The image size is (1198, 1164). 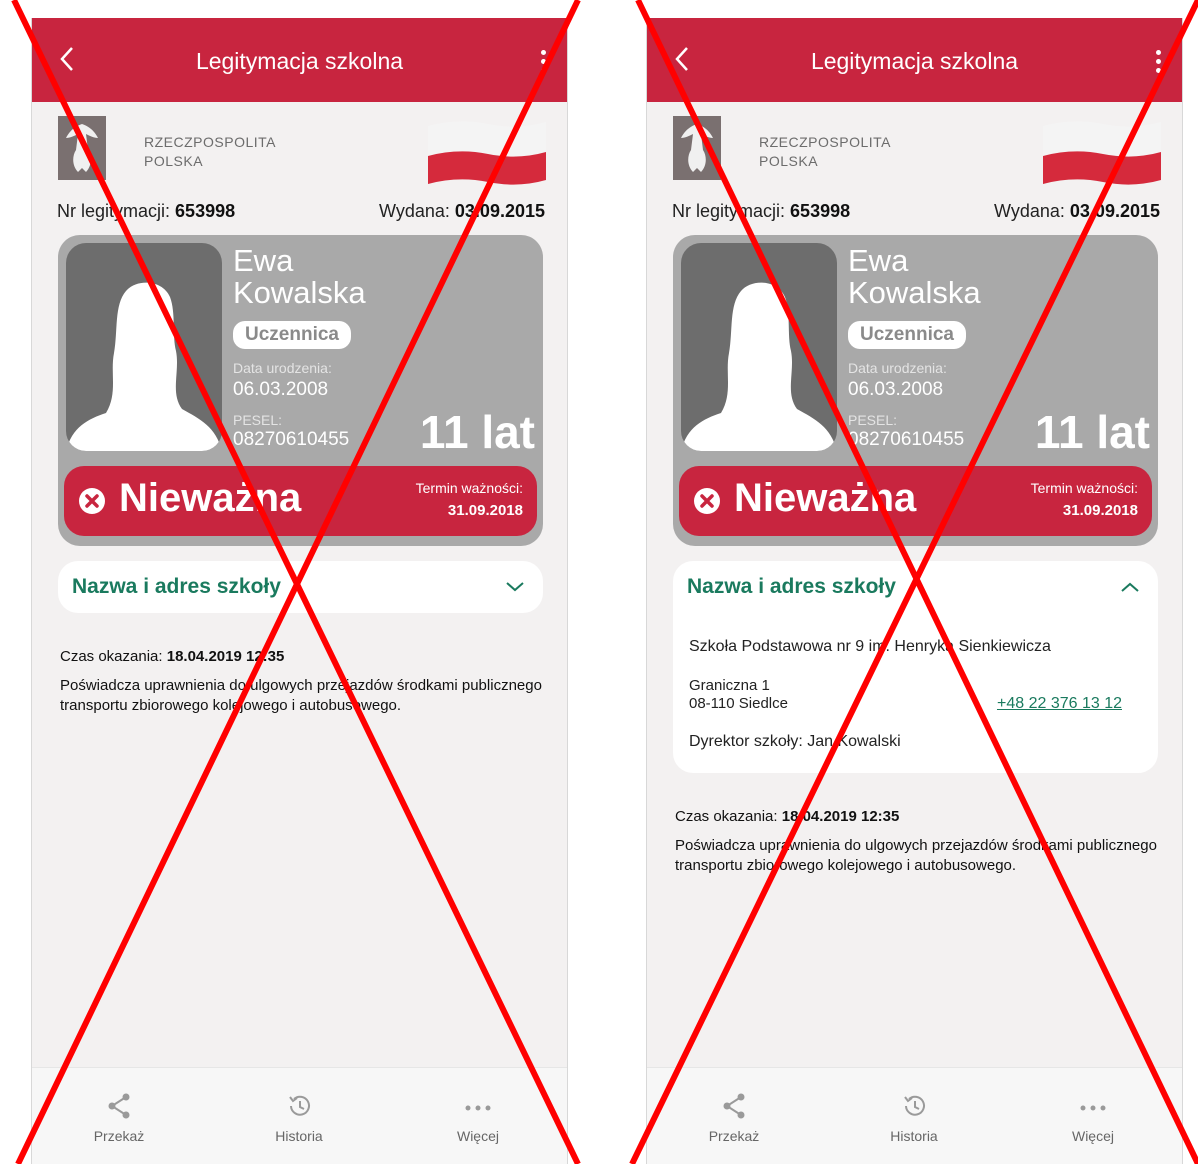 I want to click on school-street: Graniczna 1, so click(x=729, y=685).